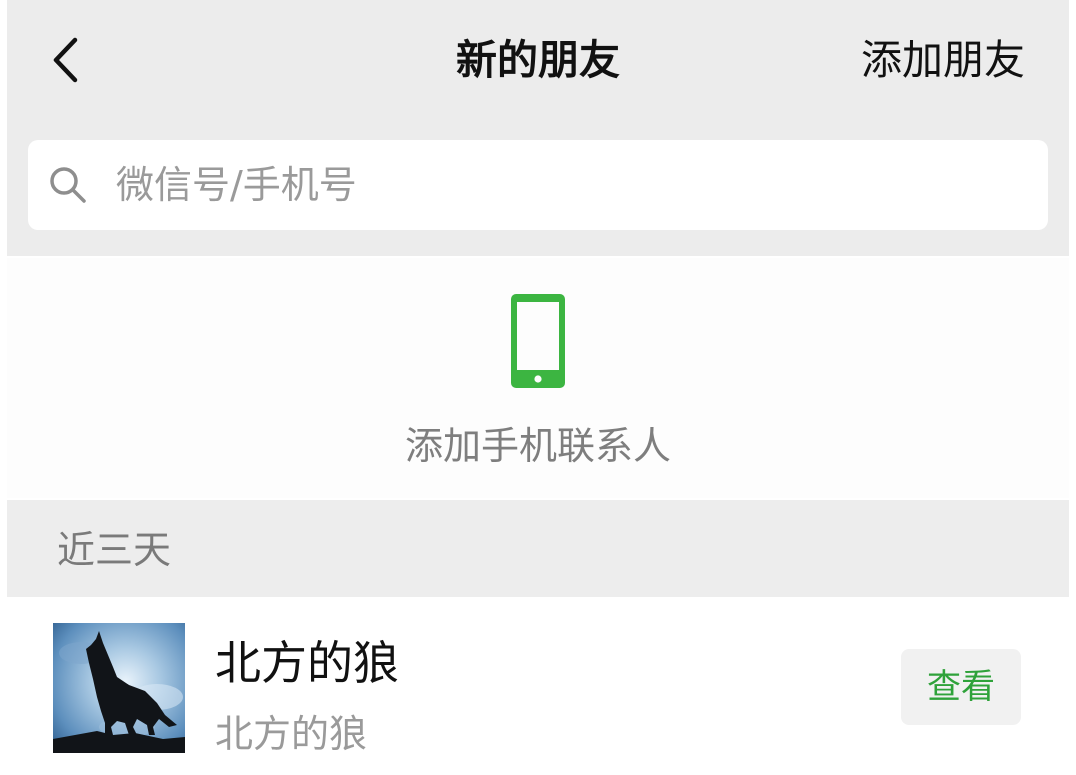 This screenshot has height=775, width=1076. I want to click on section-label: 近三天, so click(114, 550).